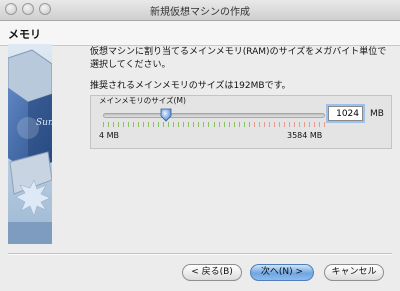  Describe the element at coordinates (24, 34) in the screenshot. I see `page-heading: メモリ` at that location.